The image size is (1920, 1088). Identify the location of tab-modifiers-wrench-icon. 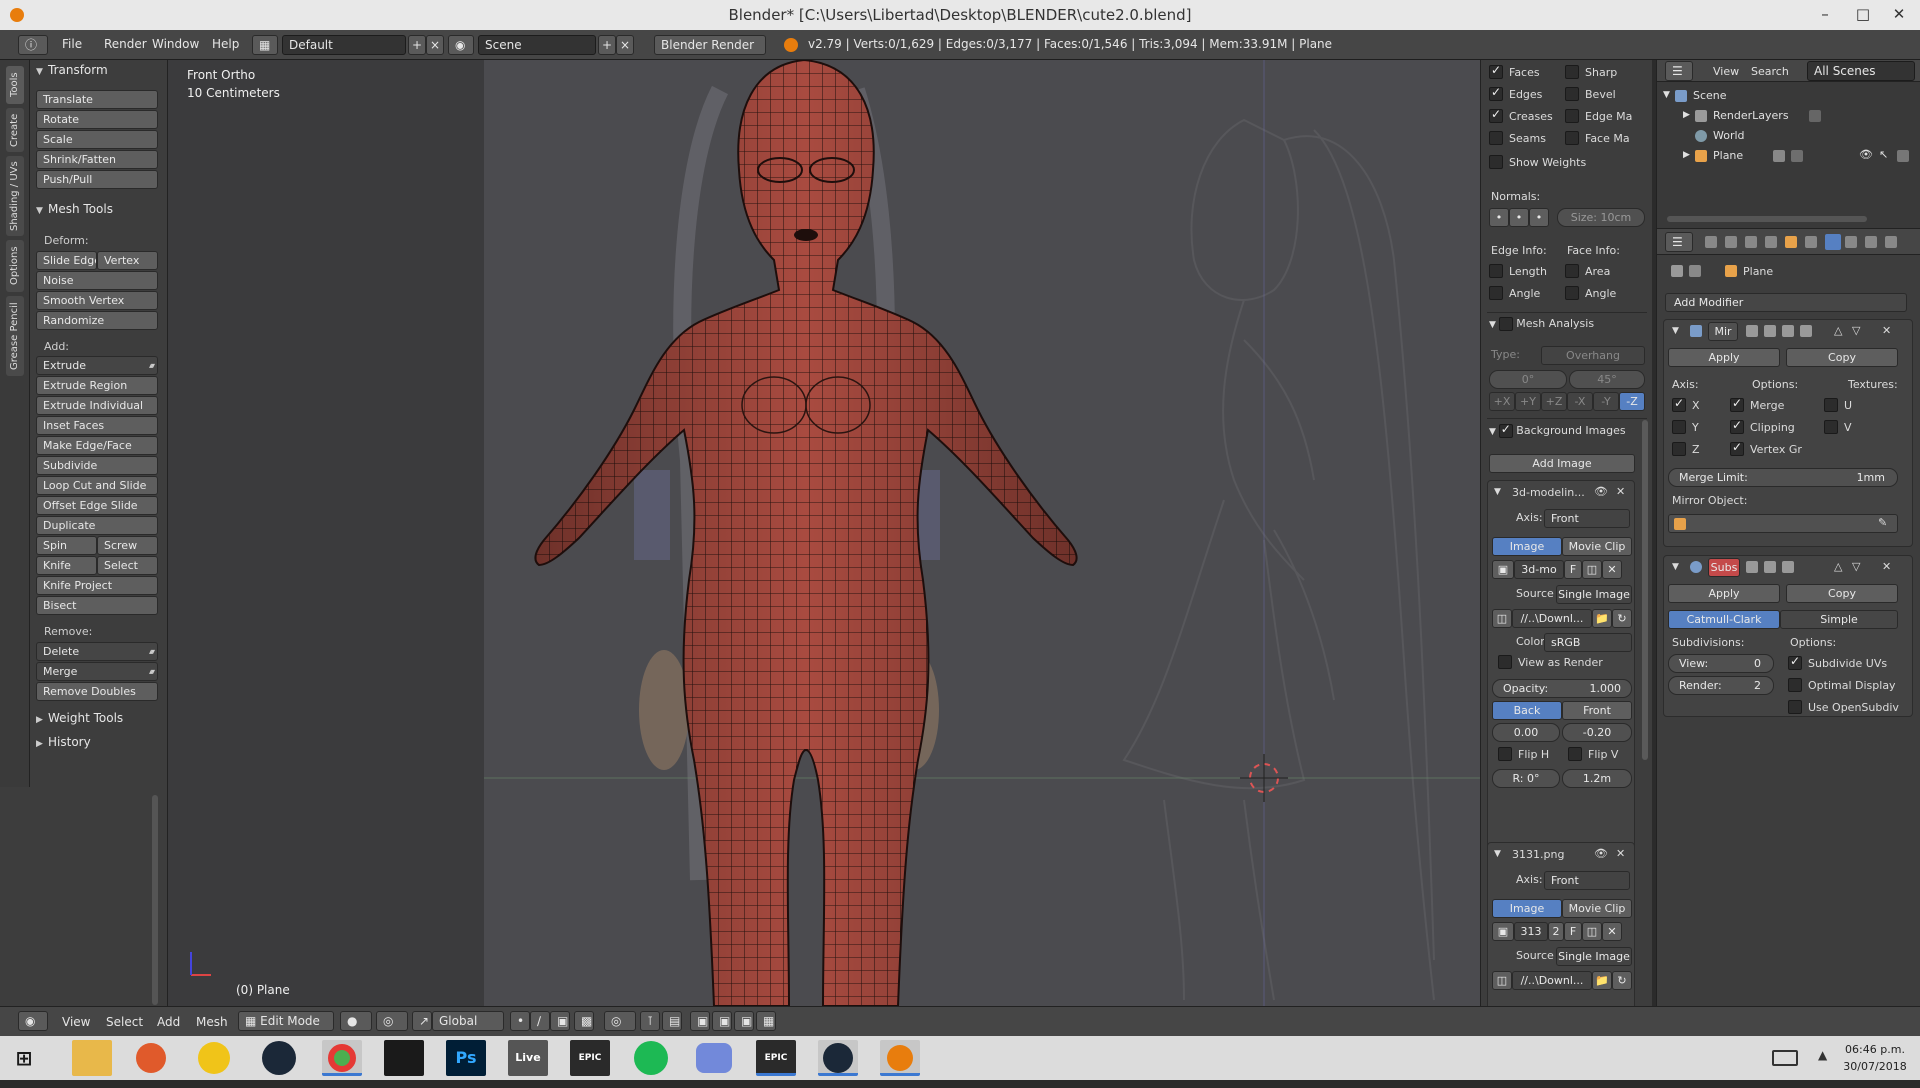
(1833, 242).